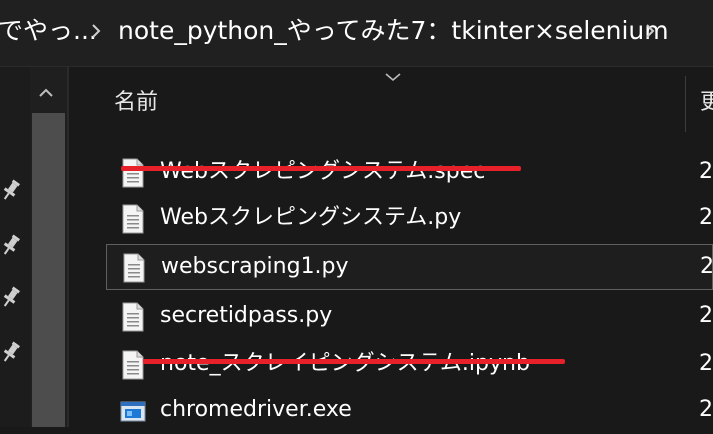 This screenshot has width=713, height=434. I want to click on exe-file-icon, so click(133, 411).